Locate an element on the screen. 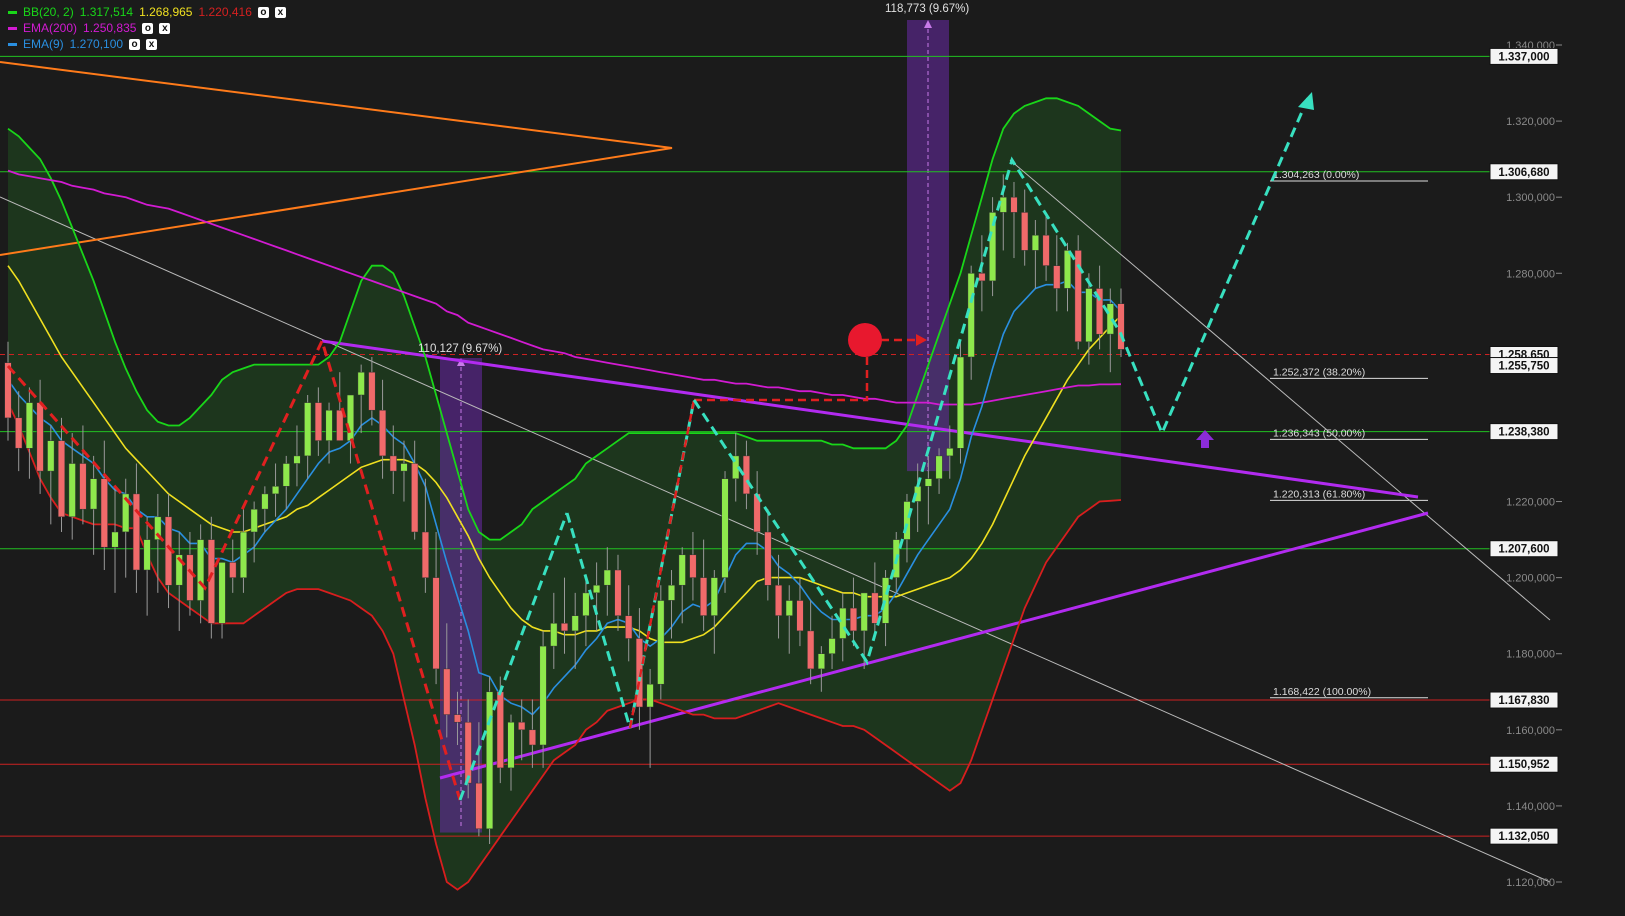 The width and height of the screenshot is (1625, 916). bb-label: BB(20, 2) is located at coordinates (48, 12).